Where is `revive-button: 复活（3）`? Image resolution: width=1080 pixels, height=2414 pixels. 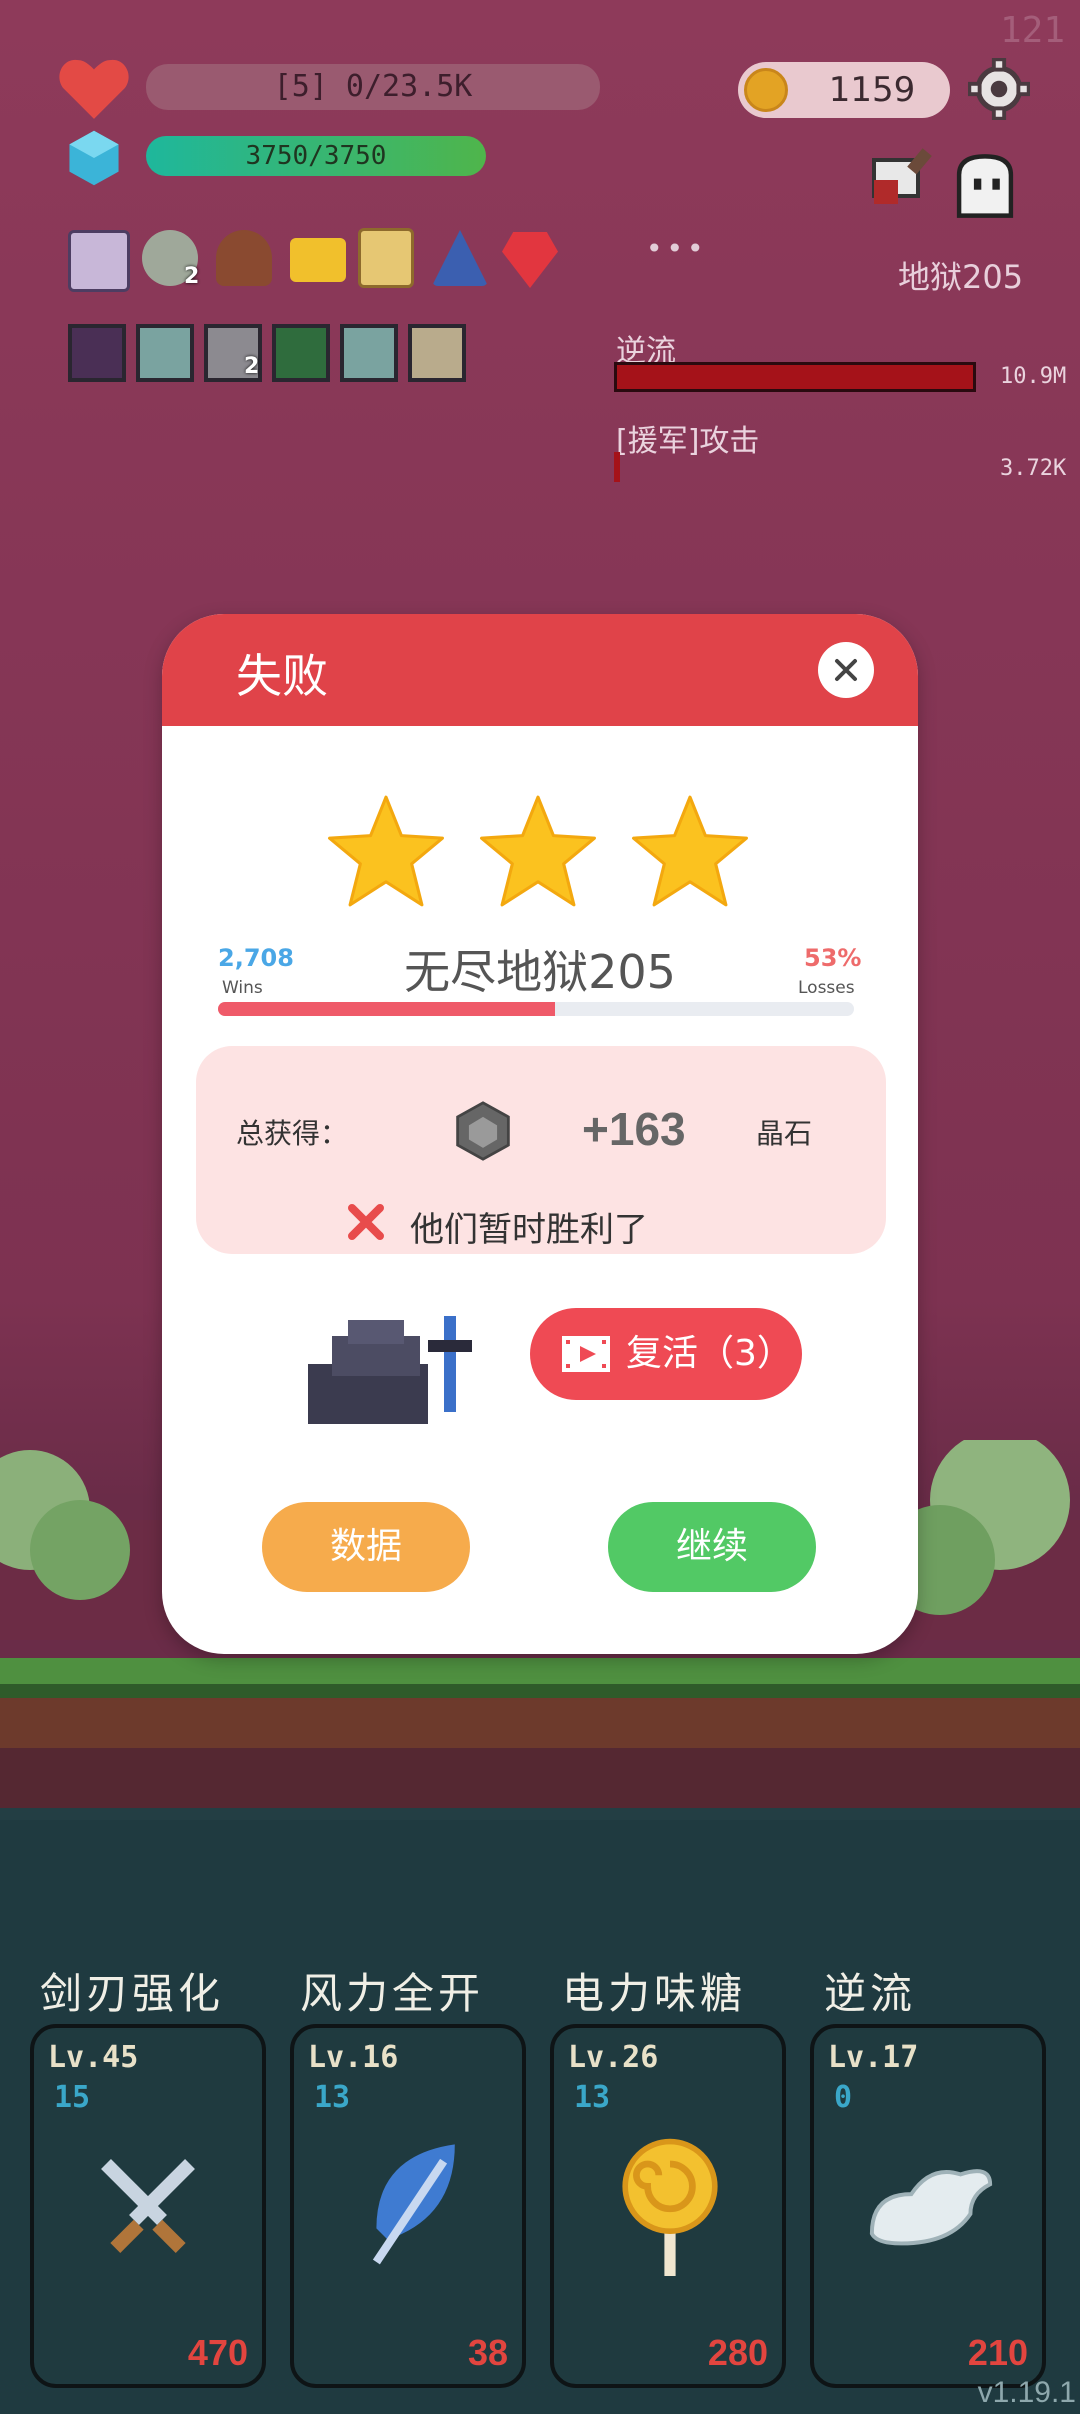 revive-button: 复活（3） is located at coordinates (666, 1354).